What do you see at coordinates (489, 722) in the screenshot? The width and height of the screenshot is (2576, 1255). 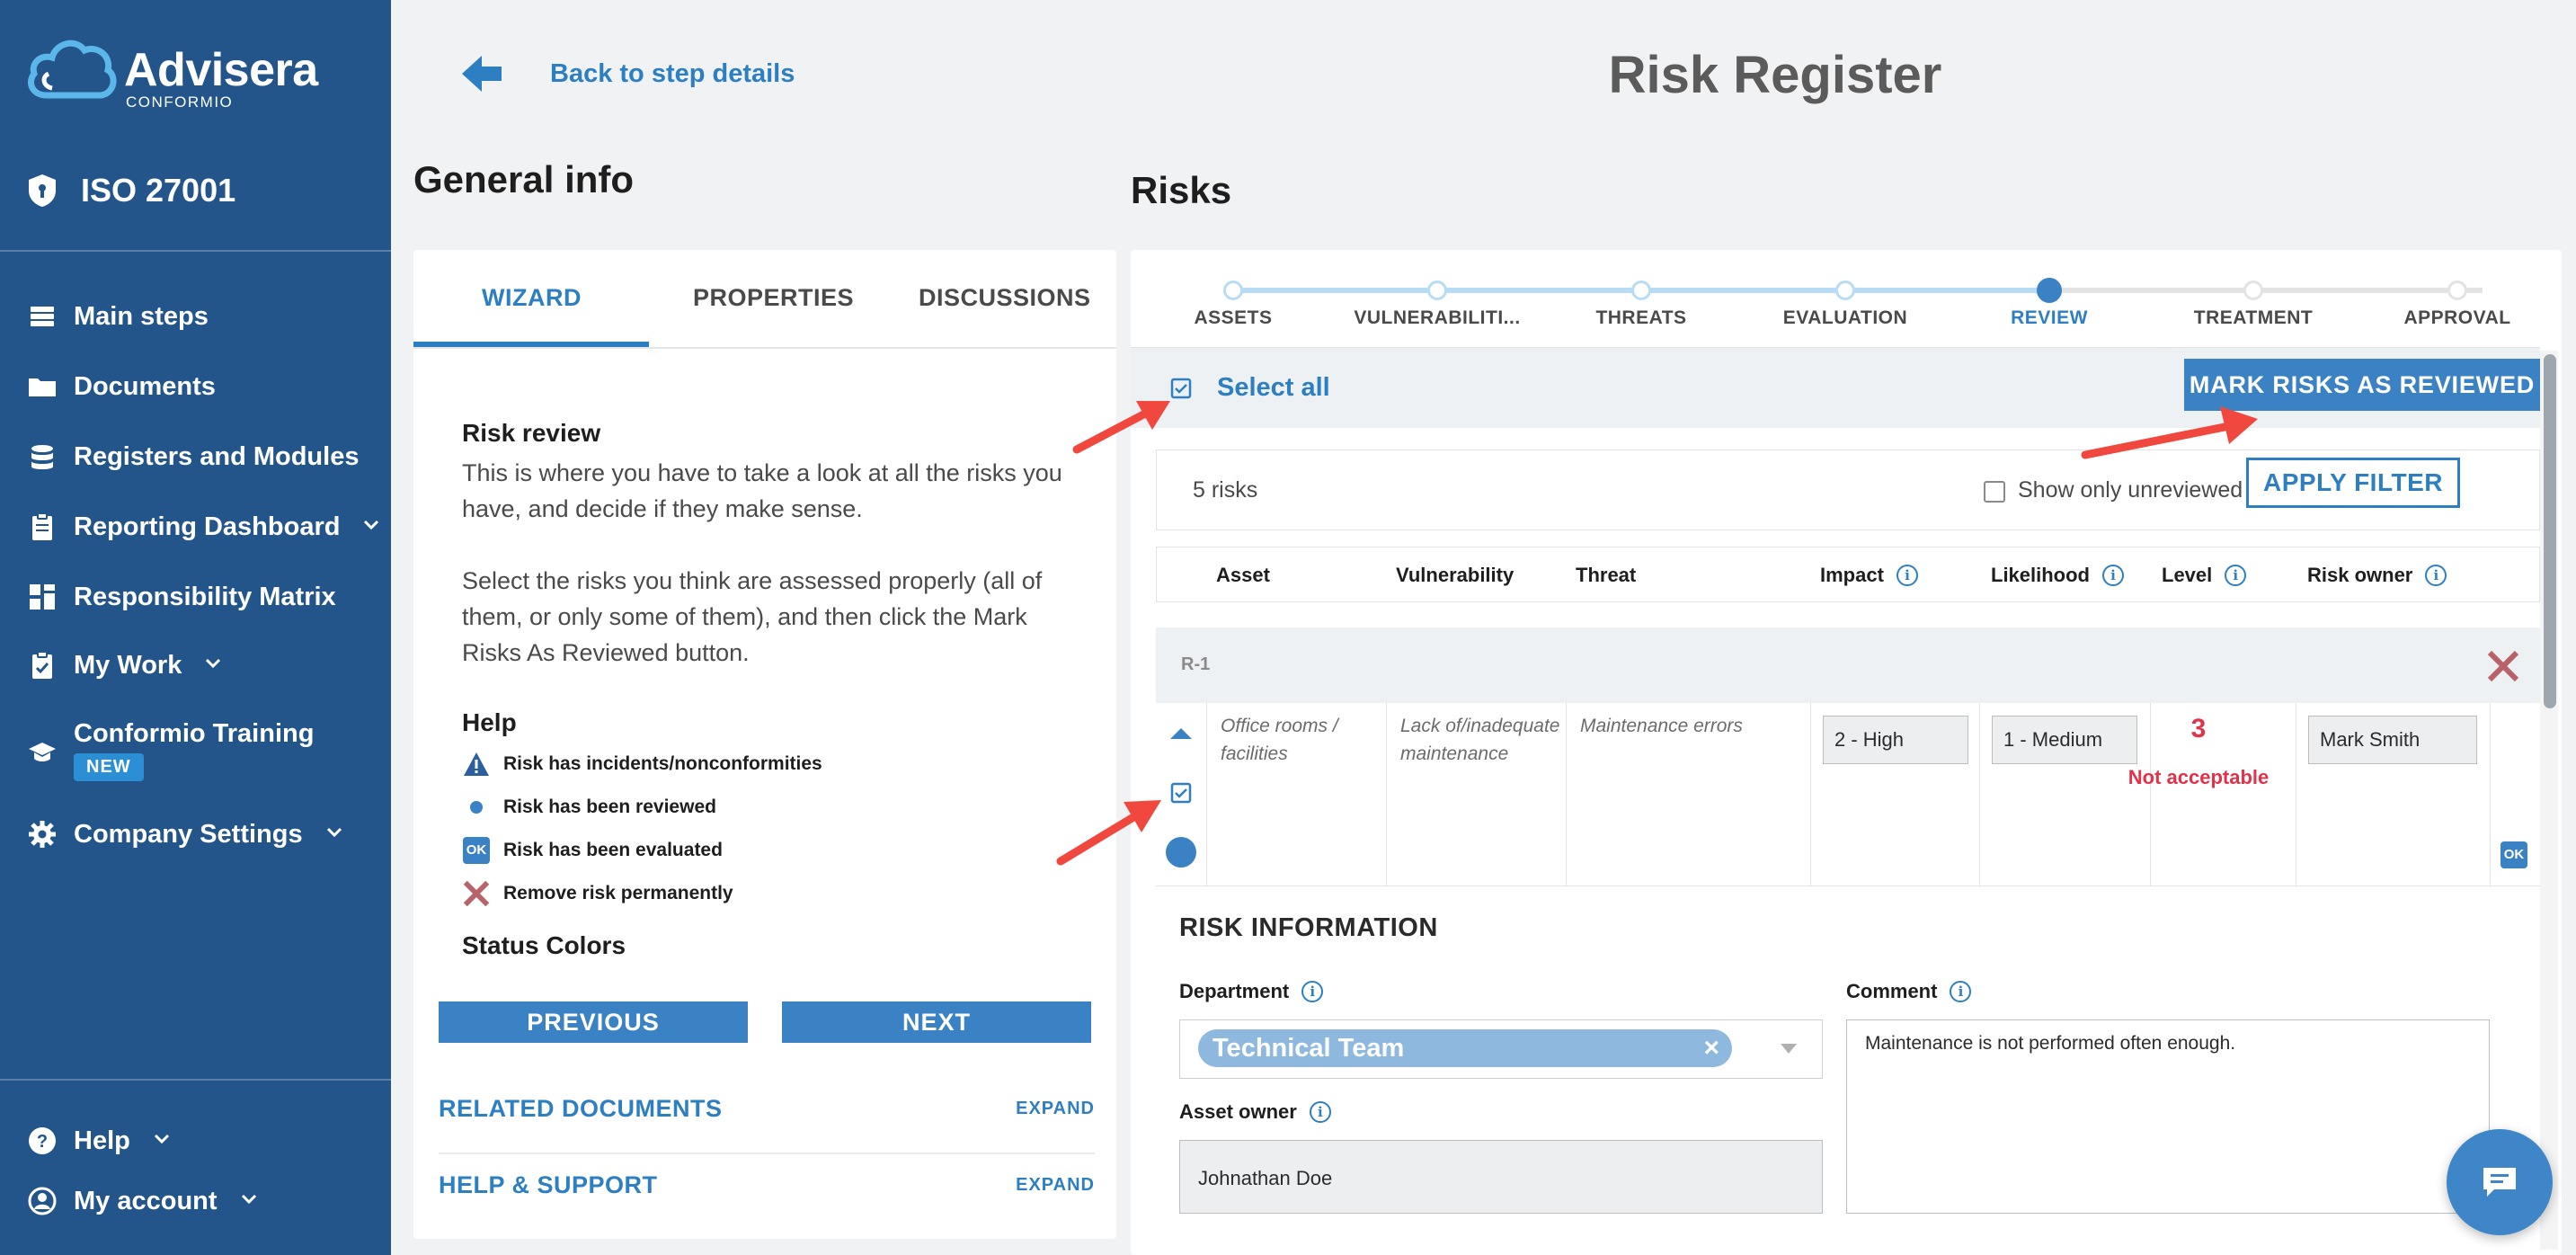 I see `help-title: Help` at bounding box center [489, 722].